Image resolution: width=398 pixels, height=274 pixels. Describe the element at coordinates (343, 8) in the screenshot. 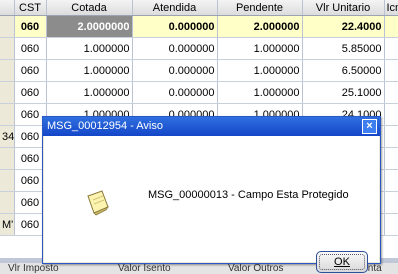

I see `header-vlr-unitario: Vlr Unitario` at that location.